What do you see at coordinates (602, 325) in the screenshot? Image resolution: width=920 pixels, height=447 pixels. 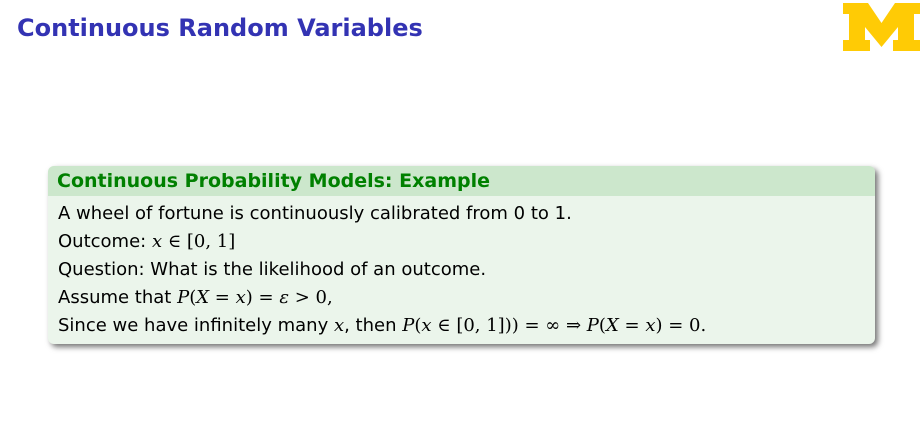 I see `math-paren: (` at bounding box center [602, 325].